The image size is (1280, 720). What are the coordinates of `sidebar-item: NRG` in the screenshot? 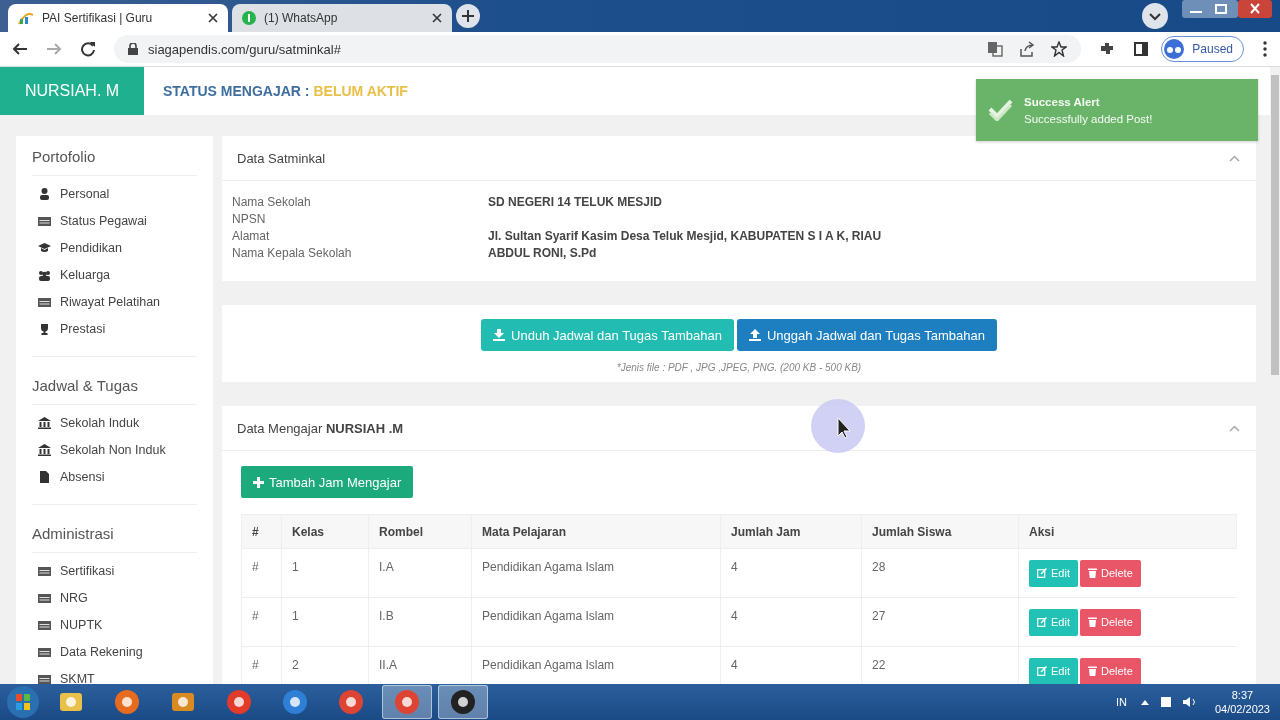 It's located at (114, 597).